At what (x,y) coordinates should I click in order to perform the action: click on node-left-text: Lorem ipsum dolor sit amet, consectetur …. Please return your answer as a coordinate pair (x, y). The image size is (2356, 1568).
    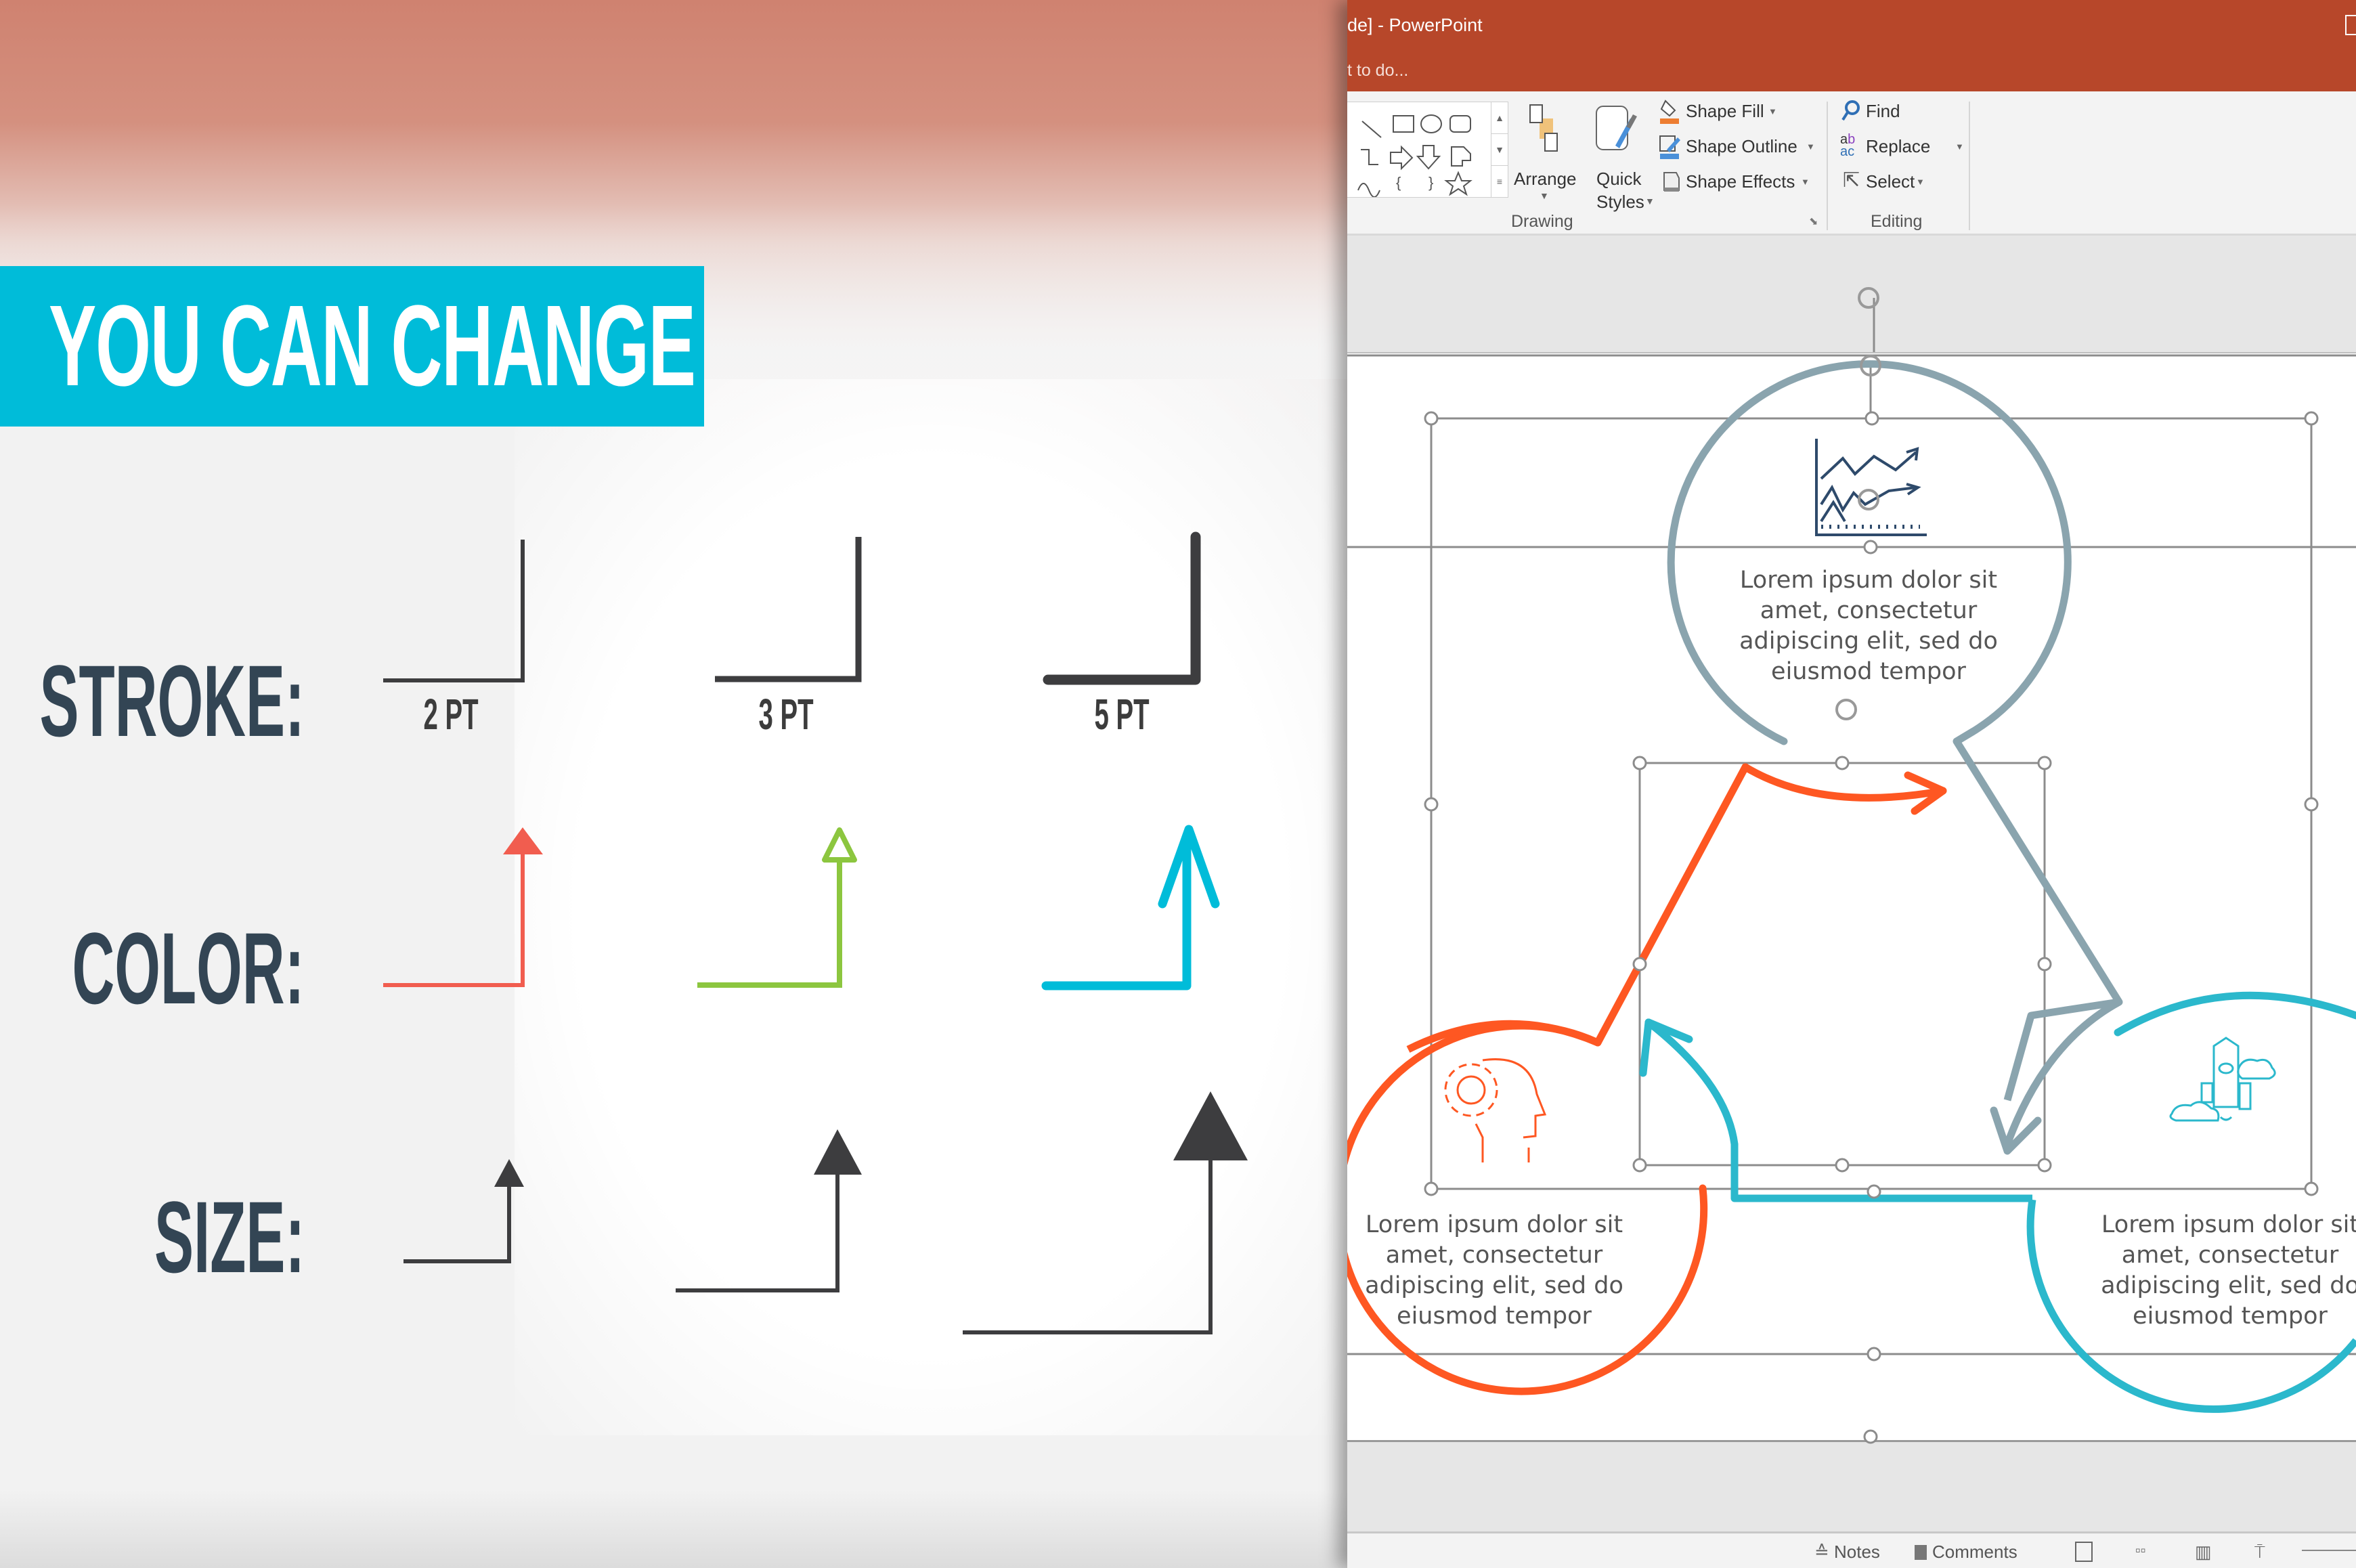
    Looking at the image, I should click on (1494, 1271).